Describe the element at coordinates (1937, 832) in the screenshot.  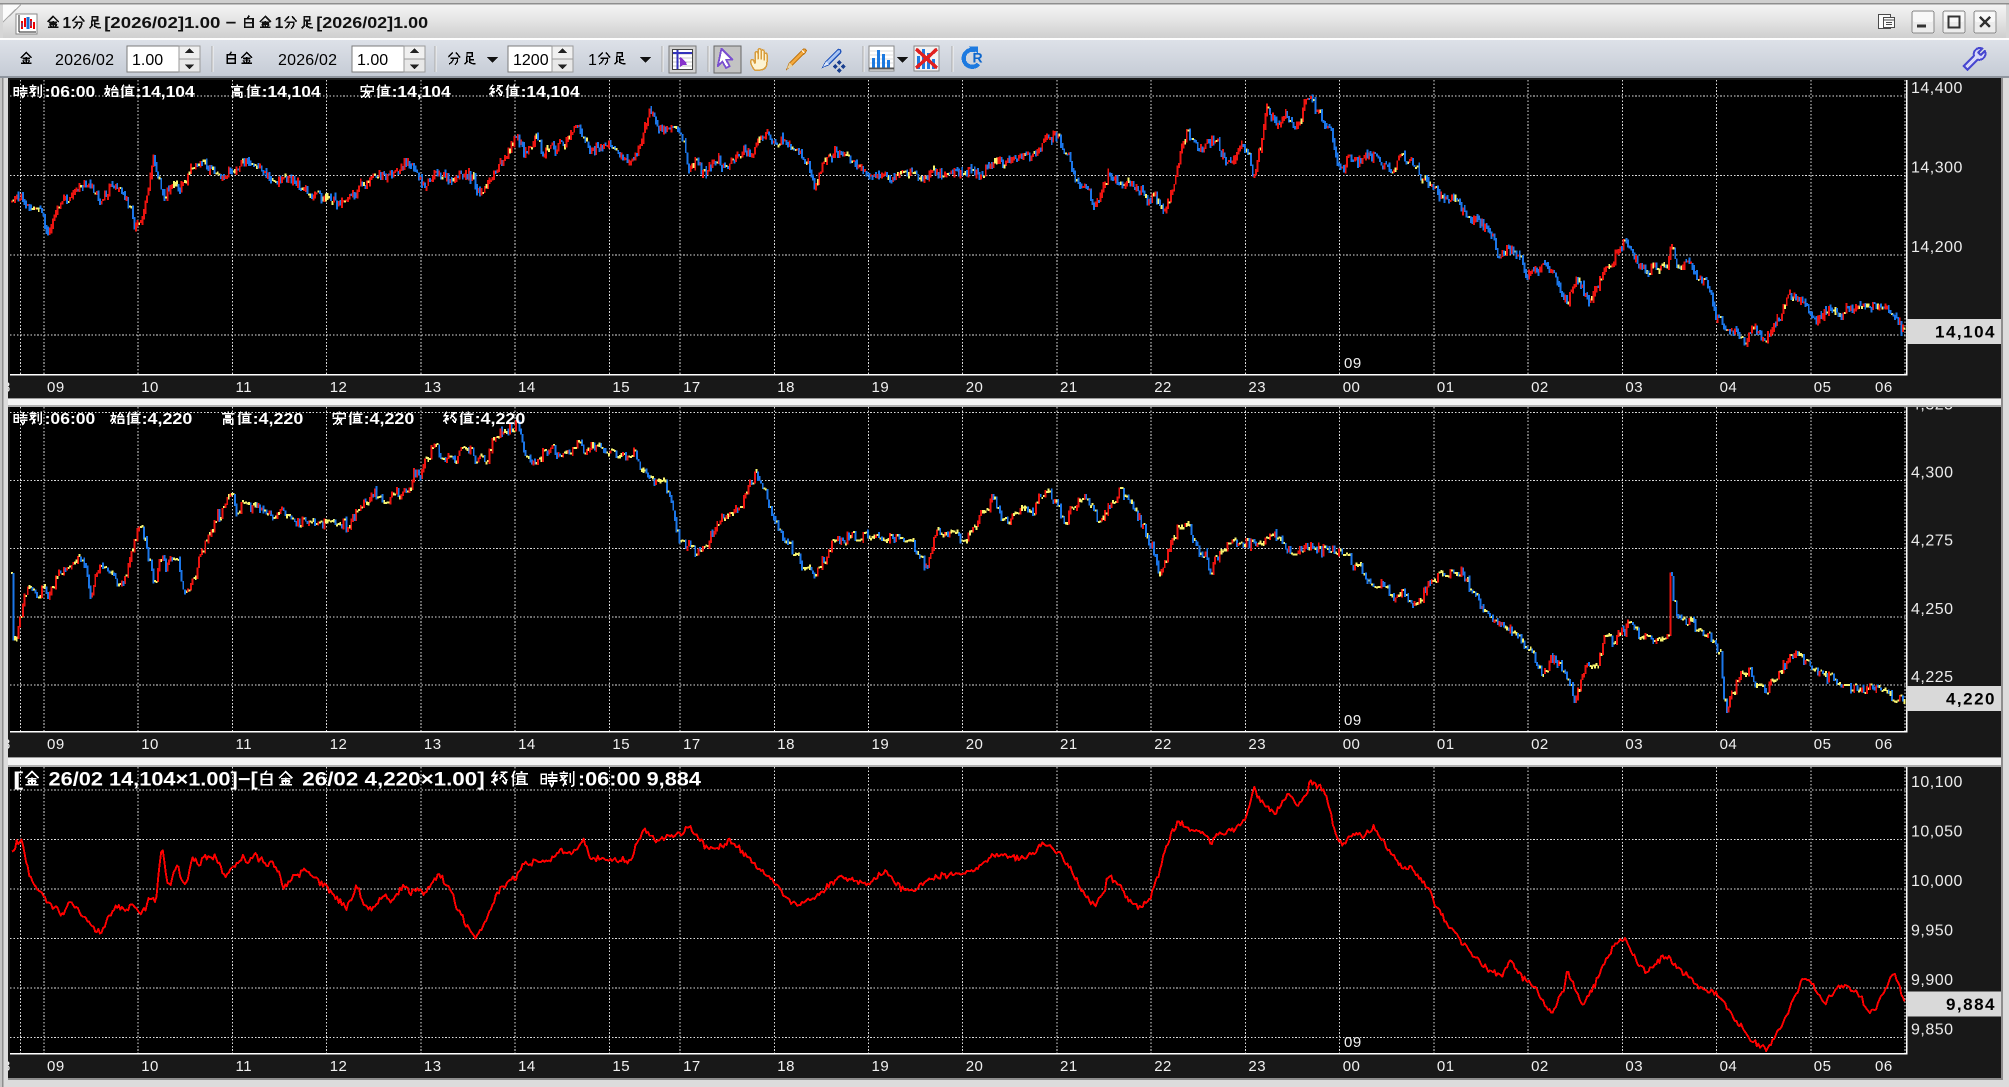
I see `svg-text: 10,050` at that location.